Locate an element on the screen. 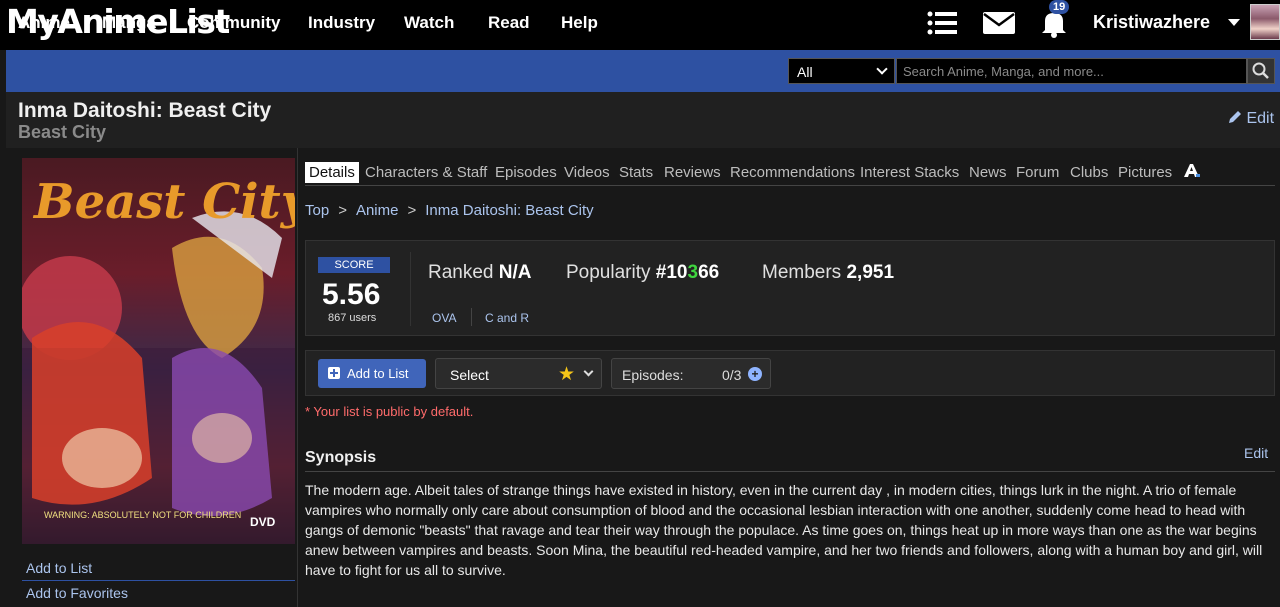 The image size is (1280, 607). score-label: SCORE is located at coordinates (354, 265).